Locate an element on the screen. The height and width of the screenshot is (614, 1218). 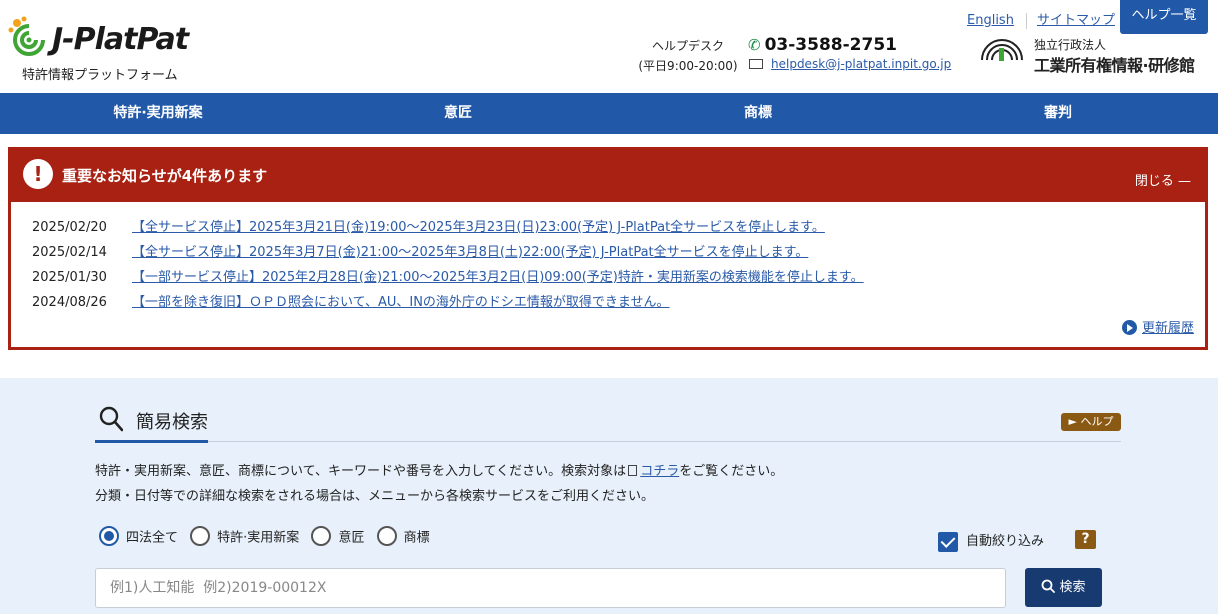
alert-icon: ! is located at coordinates (38, 174).